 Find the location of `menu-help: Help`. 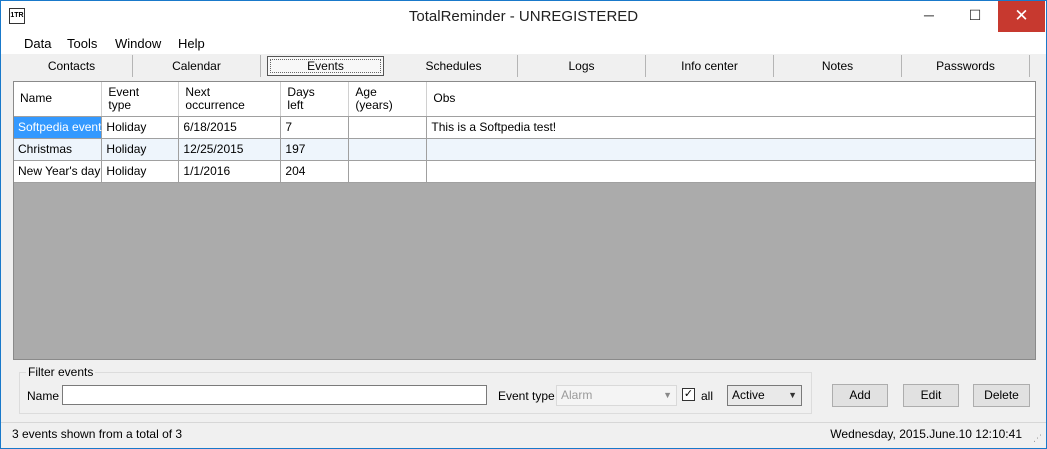

menu-help: Help is located at coordinates (191, 43).